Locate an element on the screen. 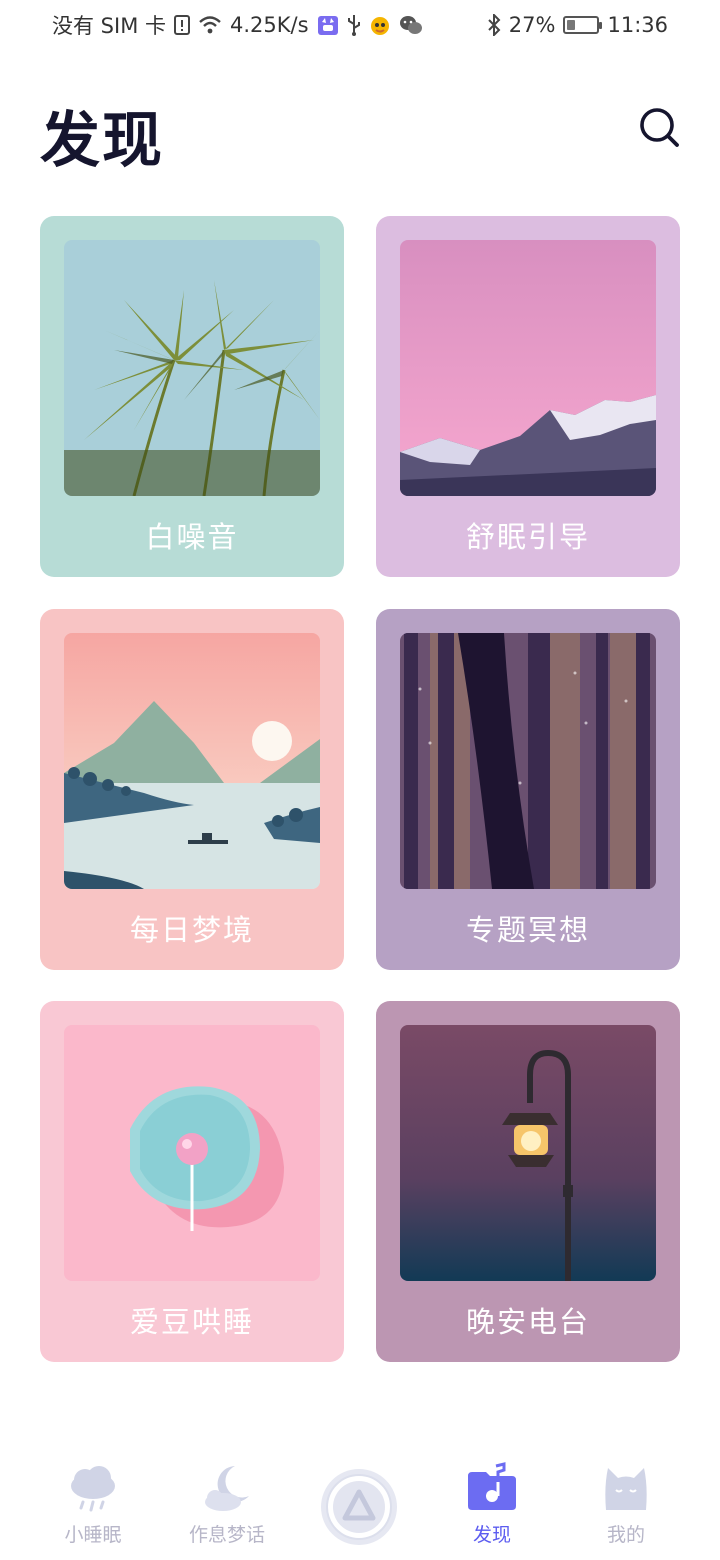 The image size is (720, 1560). card-daily-dream: 每日梦境 is located at coordinates (192, 789).